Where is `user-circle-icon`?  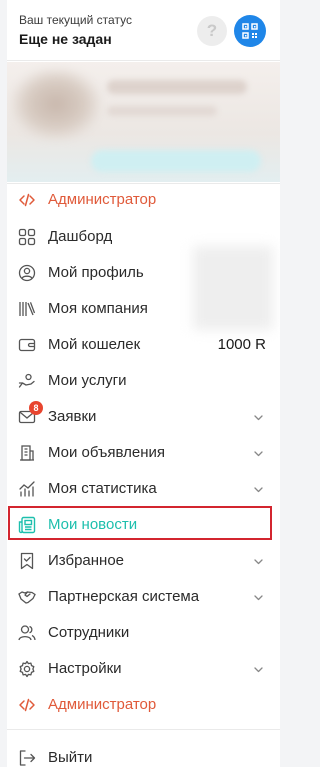
user-circle-icon is located at coordinates (27, 273).